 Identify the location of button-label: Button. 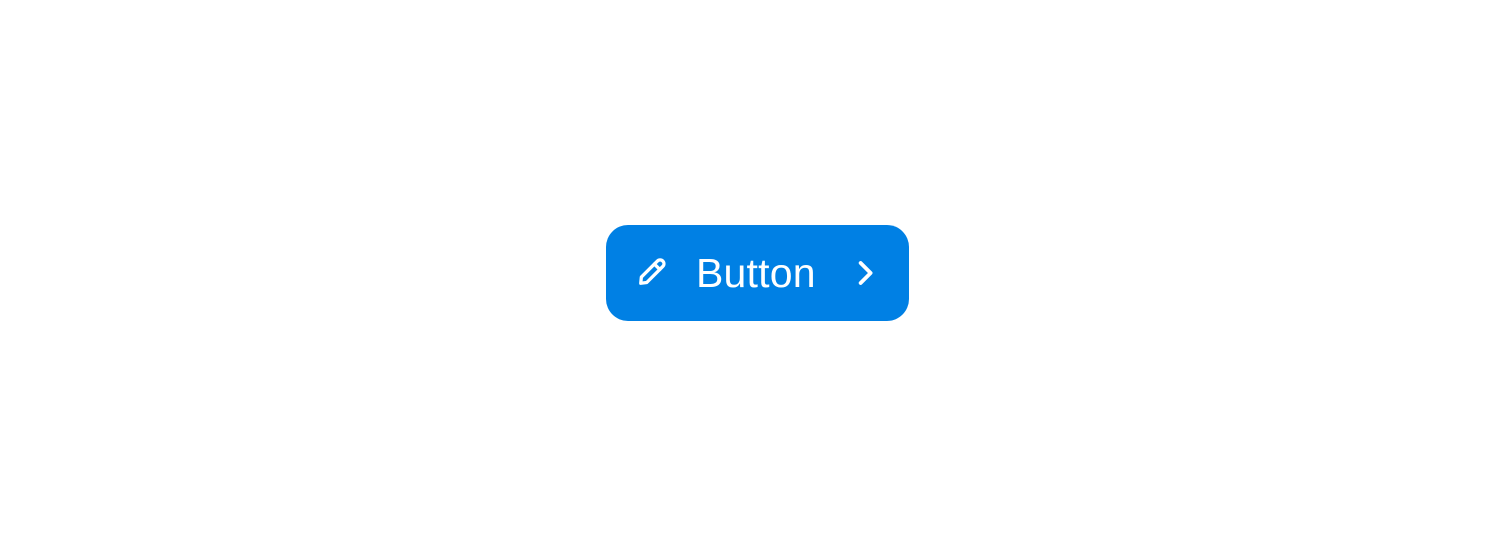
(756, 273).